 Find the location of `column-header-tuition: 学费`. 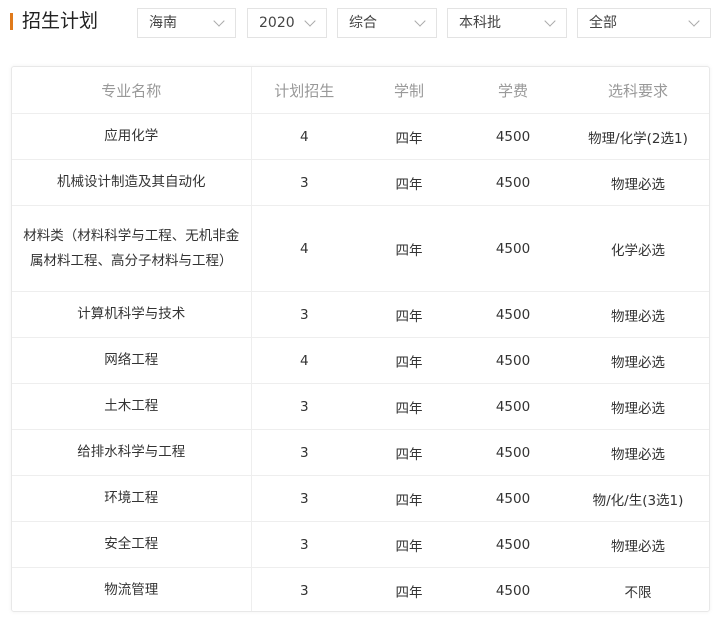

column-header-tuition: 学费 is located at coordinates (513, 90).